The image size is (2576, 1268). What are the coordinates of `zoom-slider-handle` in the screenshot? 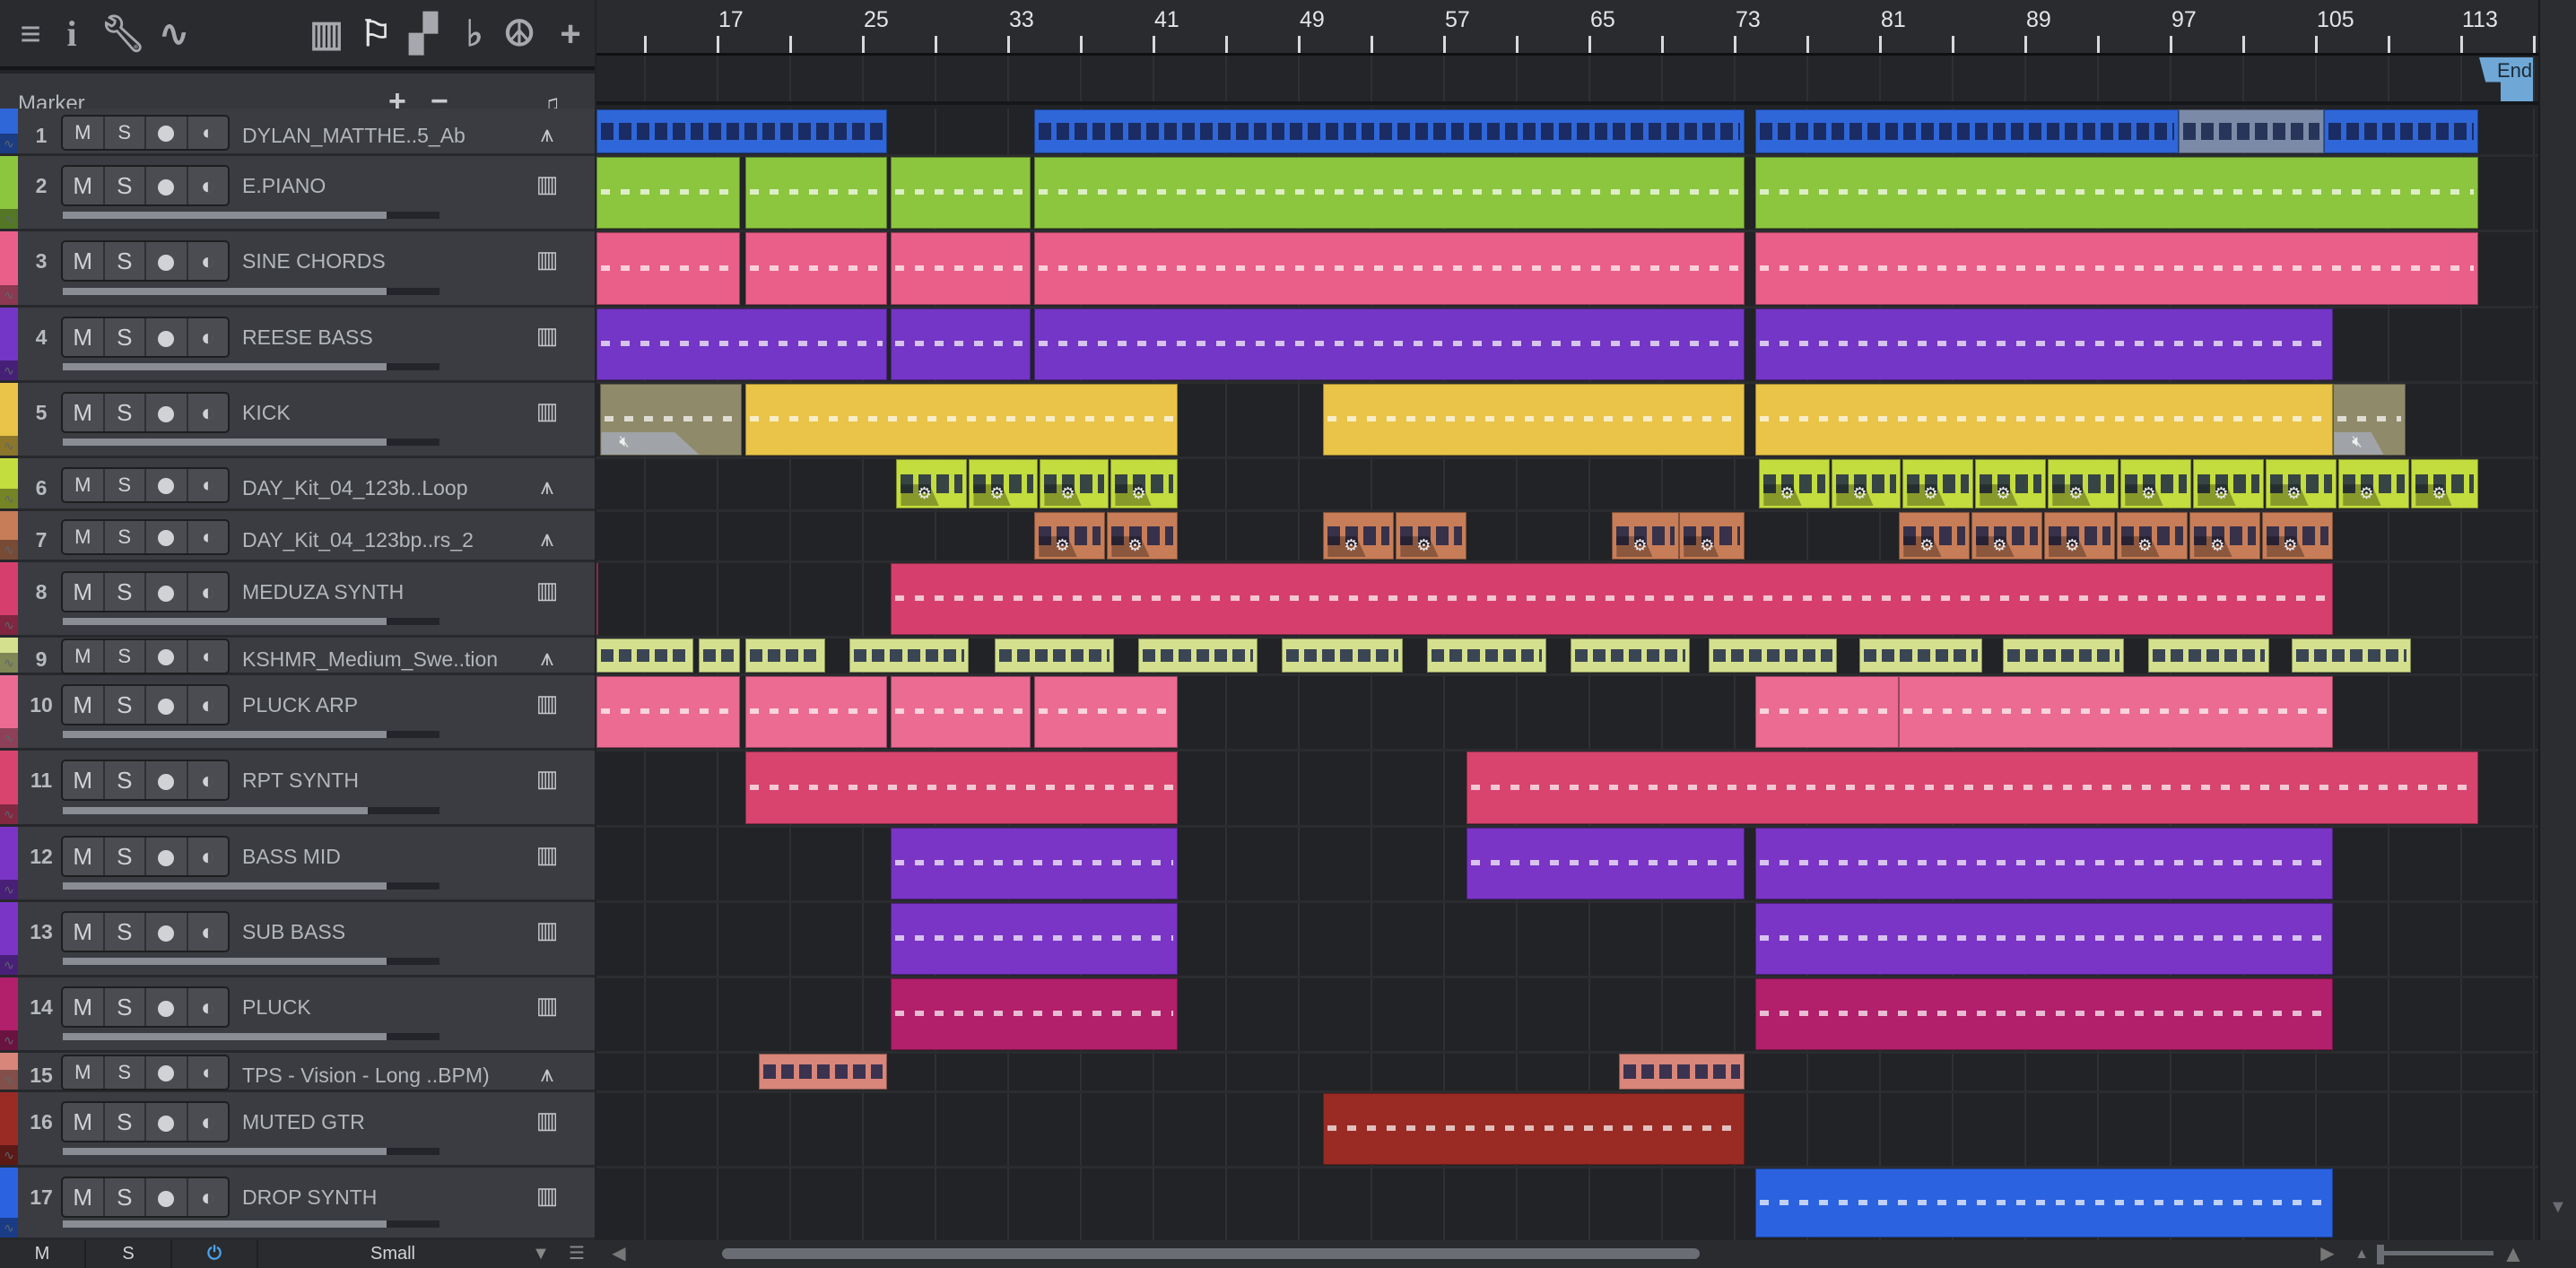 It's located at (2380, 1254).